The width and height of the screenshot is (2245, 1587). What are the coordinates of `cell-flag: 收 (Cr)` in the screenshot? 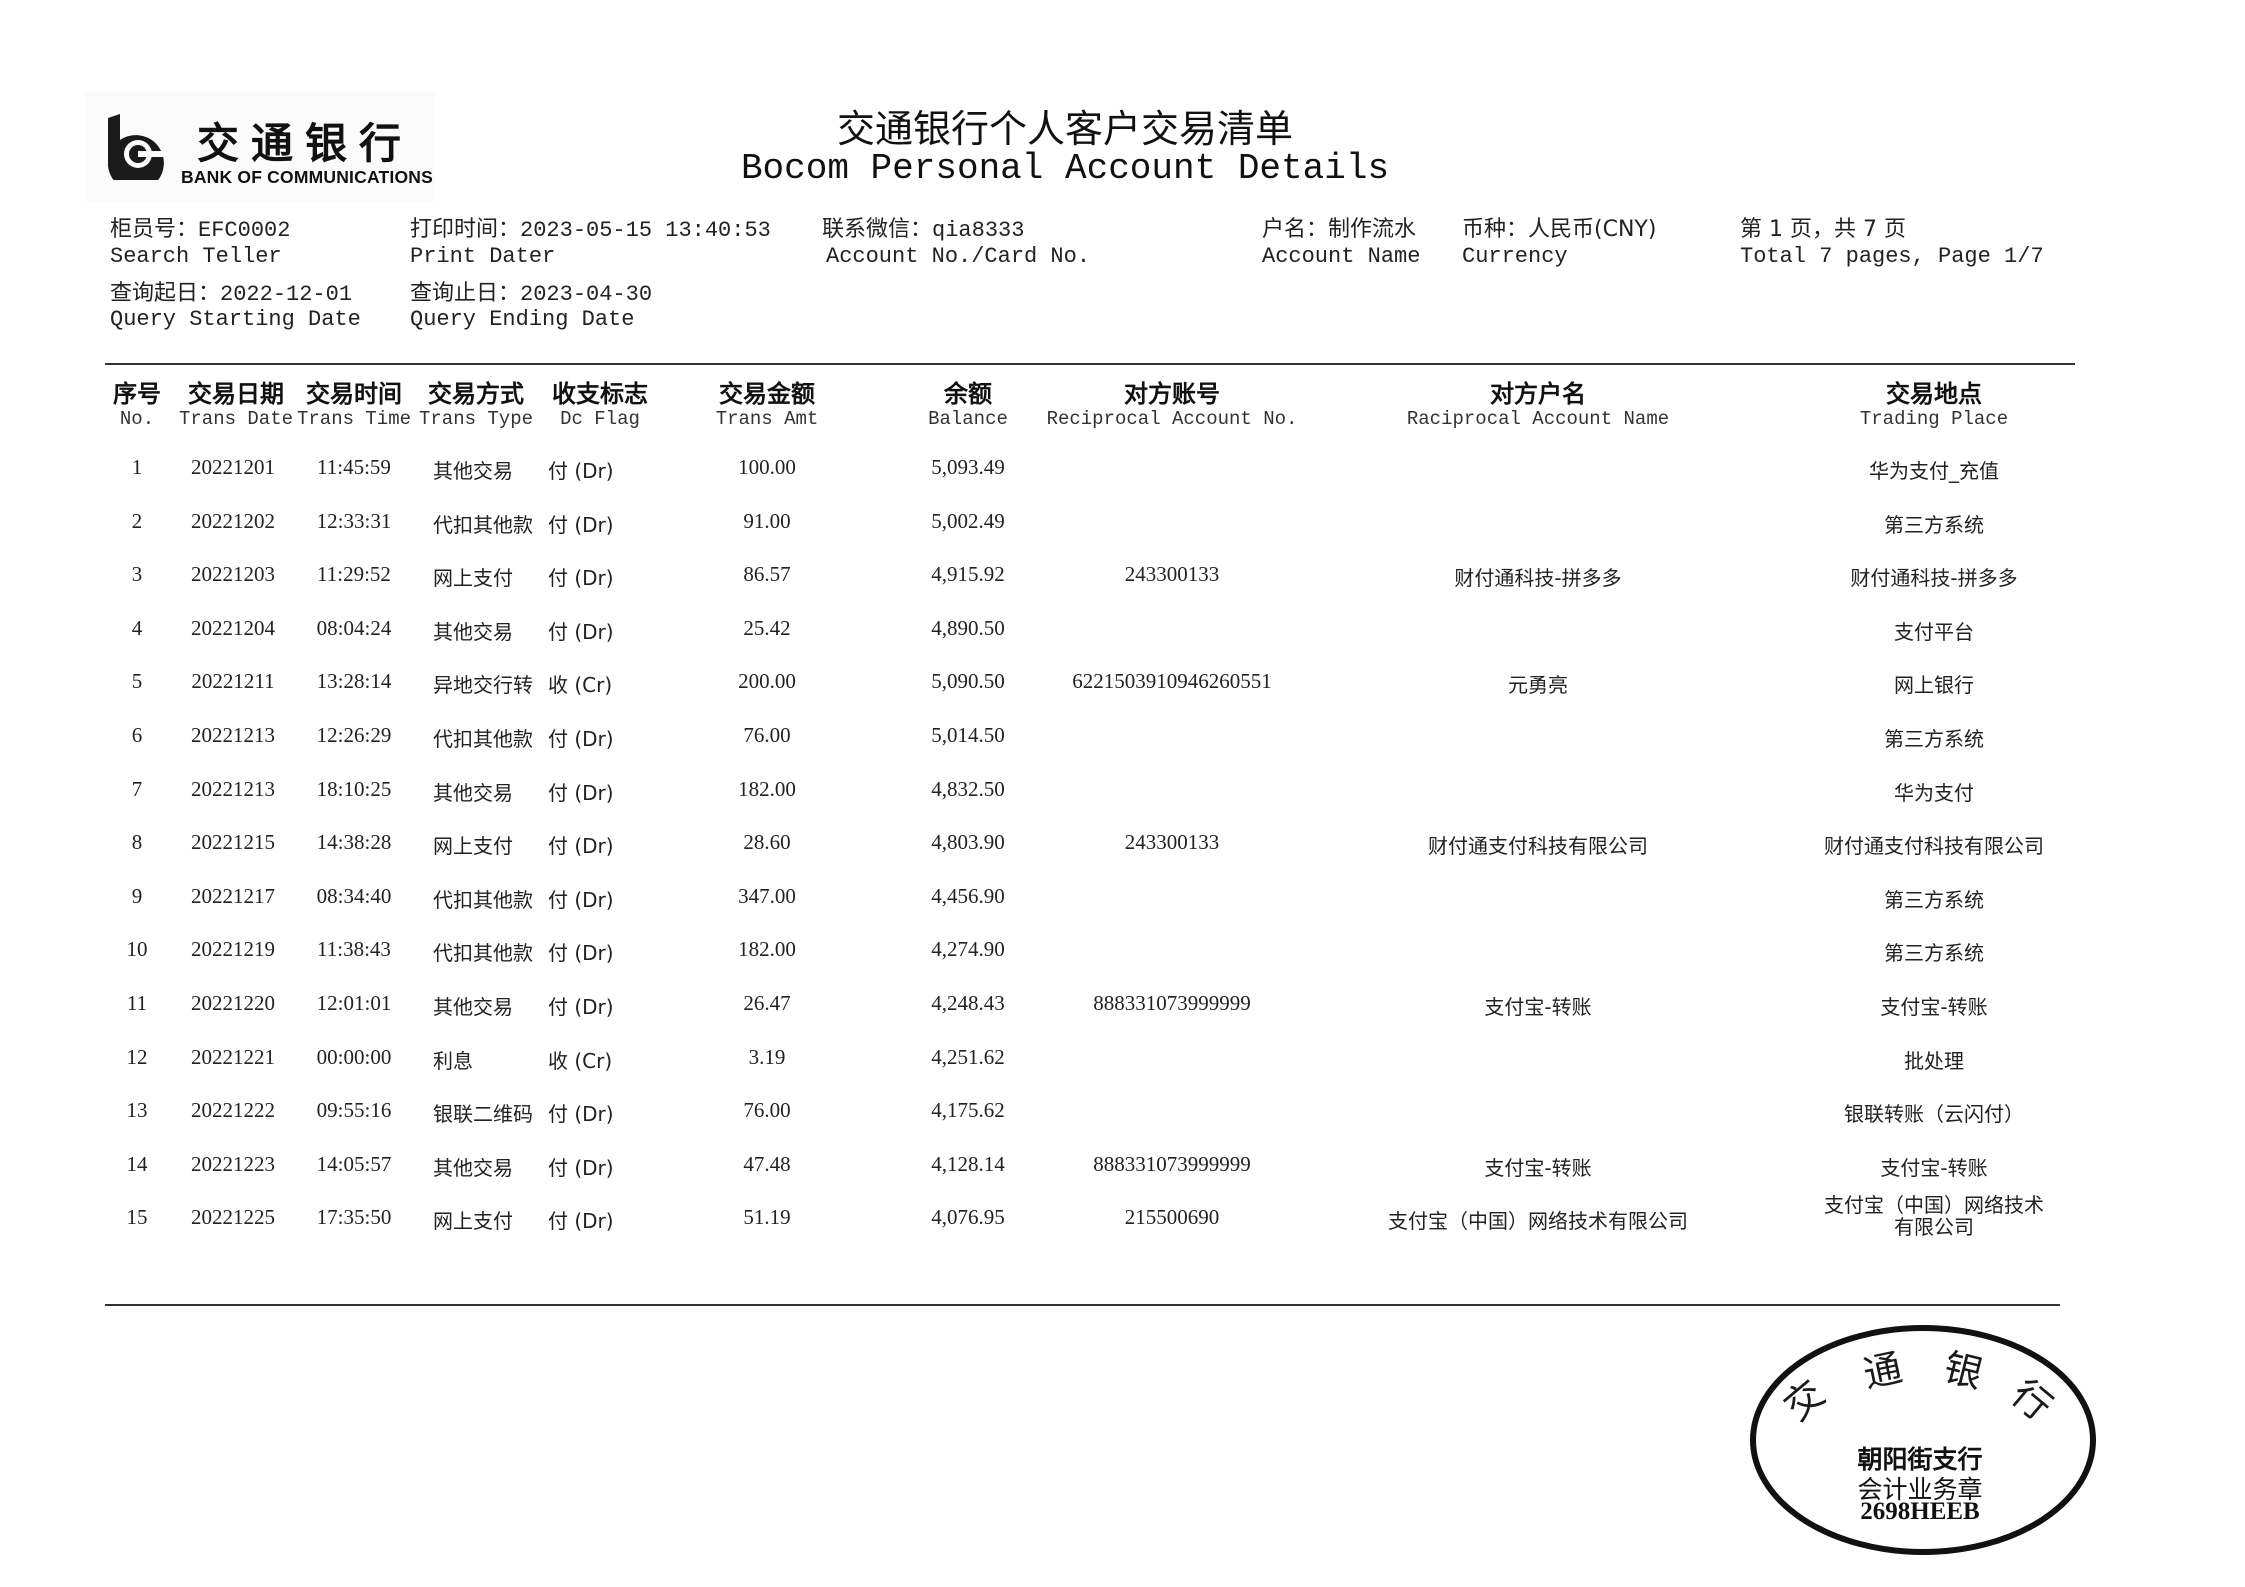 It's located at (580, 1060).